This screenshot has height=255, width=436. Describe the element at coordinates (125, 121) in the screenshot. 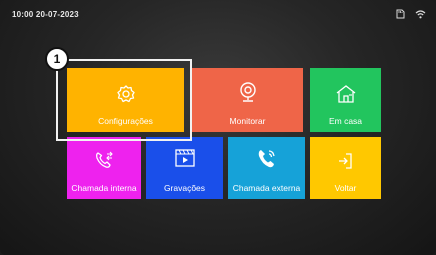

I see `tile-label: Configurações` at that location.